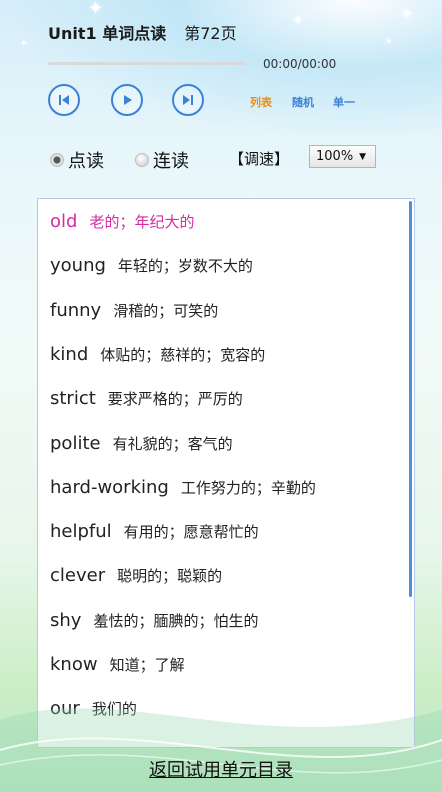 This screenshot has width=442, height=792. I want to click on word-english: old, so click(64, 221).